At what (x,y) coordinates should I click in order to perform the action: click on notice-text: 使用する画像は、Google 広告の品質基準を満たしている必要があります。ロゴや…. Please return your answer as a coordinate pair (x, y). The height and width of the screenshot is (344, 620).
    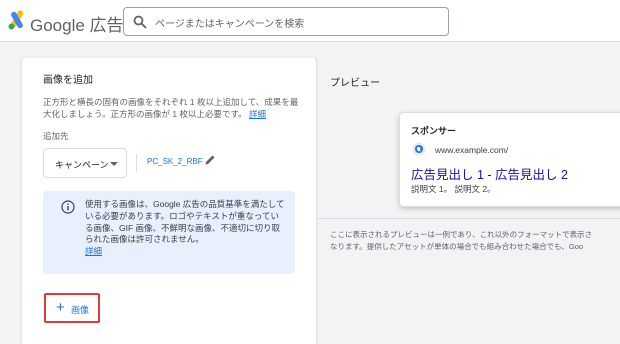
    Looking at the image, I should click on (185, 228).